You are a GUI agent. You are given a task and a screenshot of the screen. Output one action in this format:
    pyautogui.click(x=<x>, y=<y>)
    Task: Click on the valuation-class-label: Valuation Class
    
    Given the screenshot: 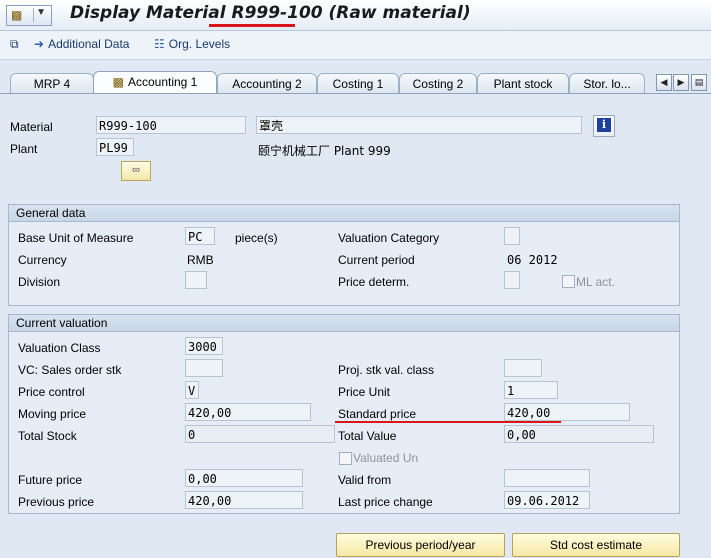 What is the action you would take?
    pyautogui.click(x=59, y=348)
    